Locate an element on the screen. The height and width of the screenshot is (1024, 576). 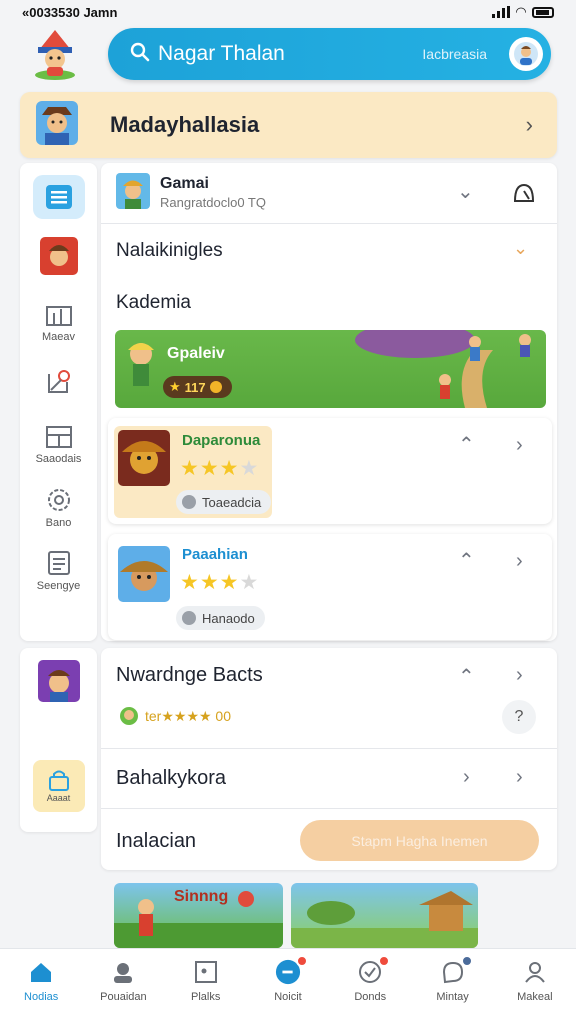
game-title: Gamai is located at coordinates (184, 183).